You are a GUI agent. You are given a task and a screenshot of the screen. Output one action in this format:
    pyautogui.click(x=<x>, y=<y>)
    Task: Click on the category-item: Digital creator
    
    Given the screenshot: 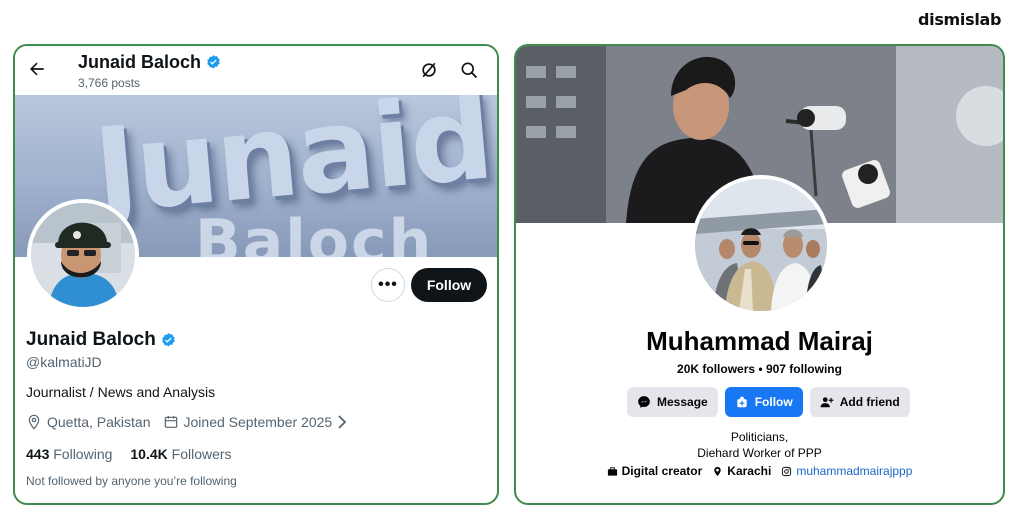 What is the action you would take?
    pyautogui.click(x=655, y=471)
    